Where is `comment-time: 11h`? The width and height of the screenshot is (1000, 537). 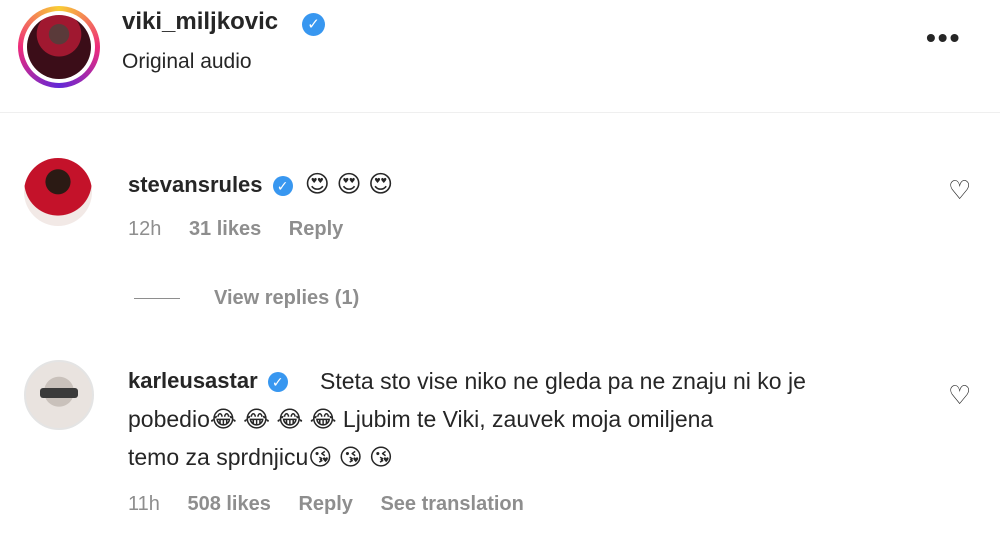
comment-time: 11h is located at coordinates (144, 504).